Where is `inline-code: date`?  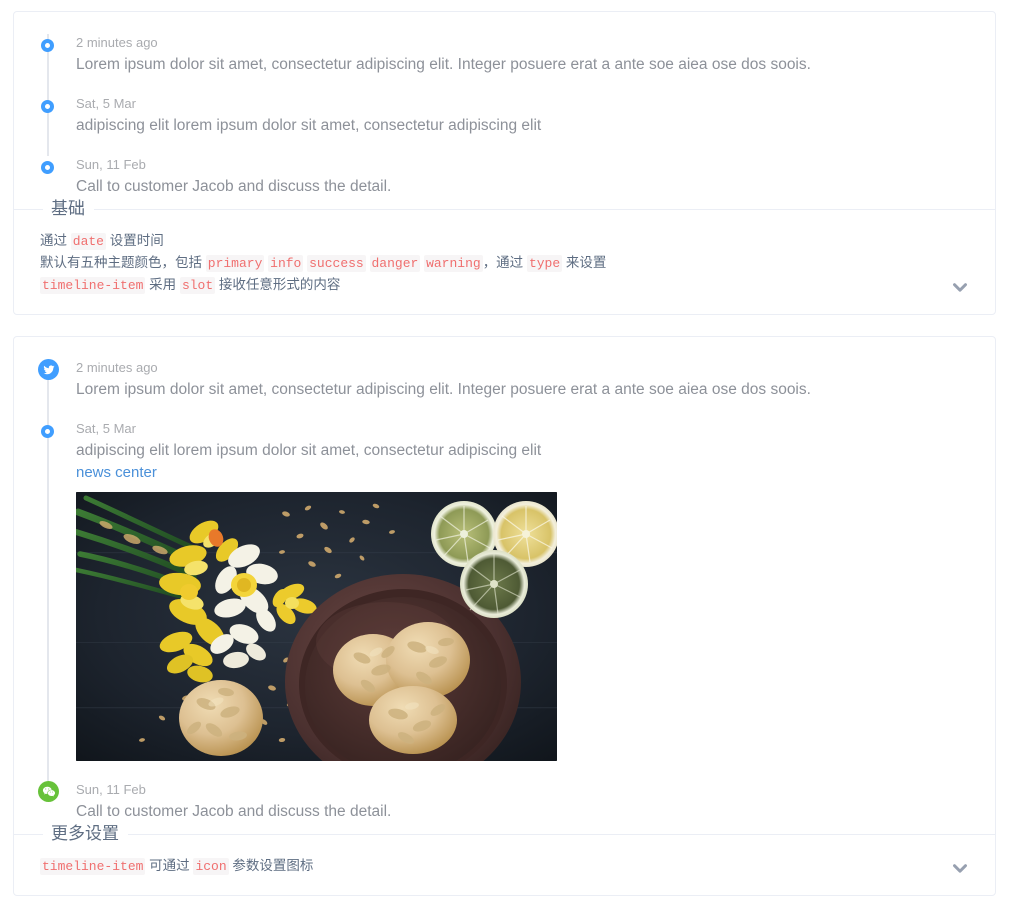 inline-code: date is located at coordinates (88, 241).